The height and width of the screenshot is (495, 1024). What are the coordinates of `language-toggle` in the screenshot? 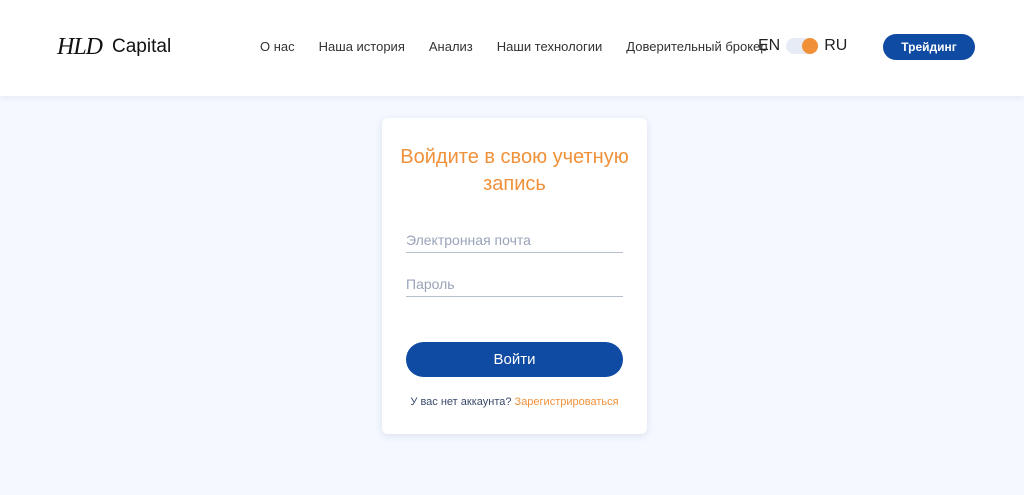 It's located at (802, 46).